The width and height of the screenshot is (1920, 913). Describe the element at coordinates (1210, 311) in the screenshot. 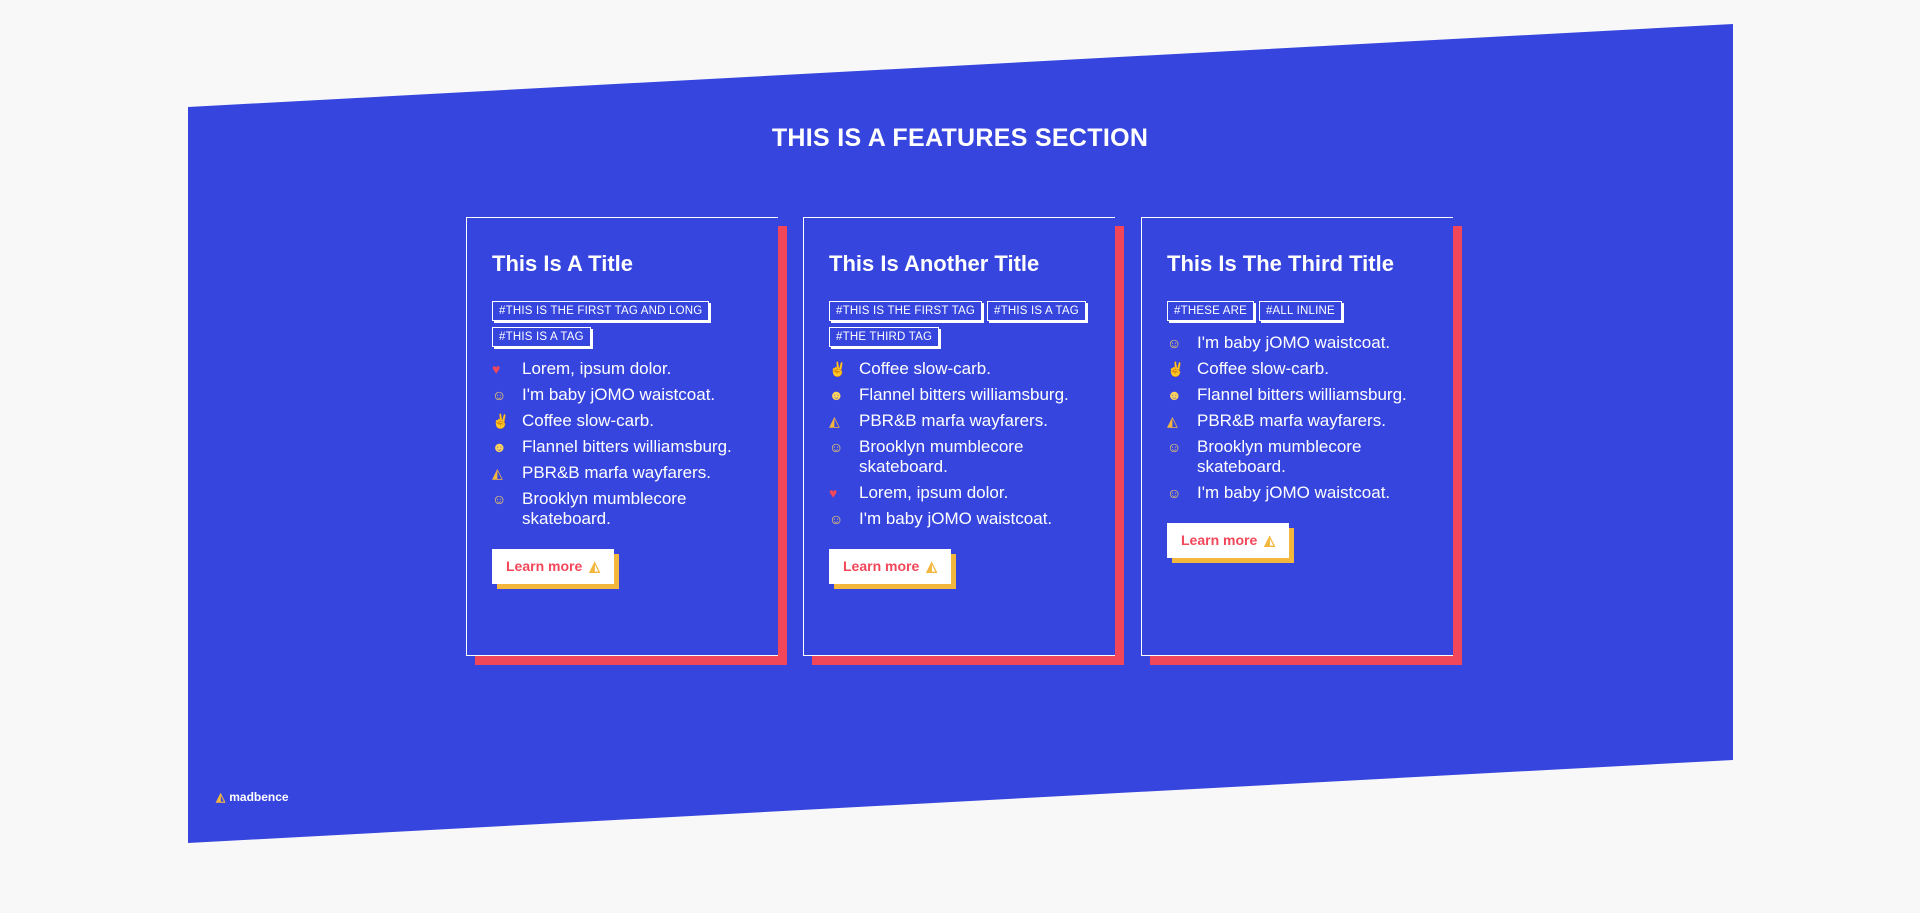

I see `tag: #THESE ARE` at that location.